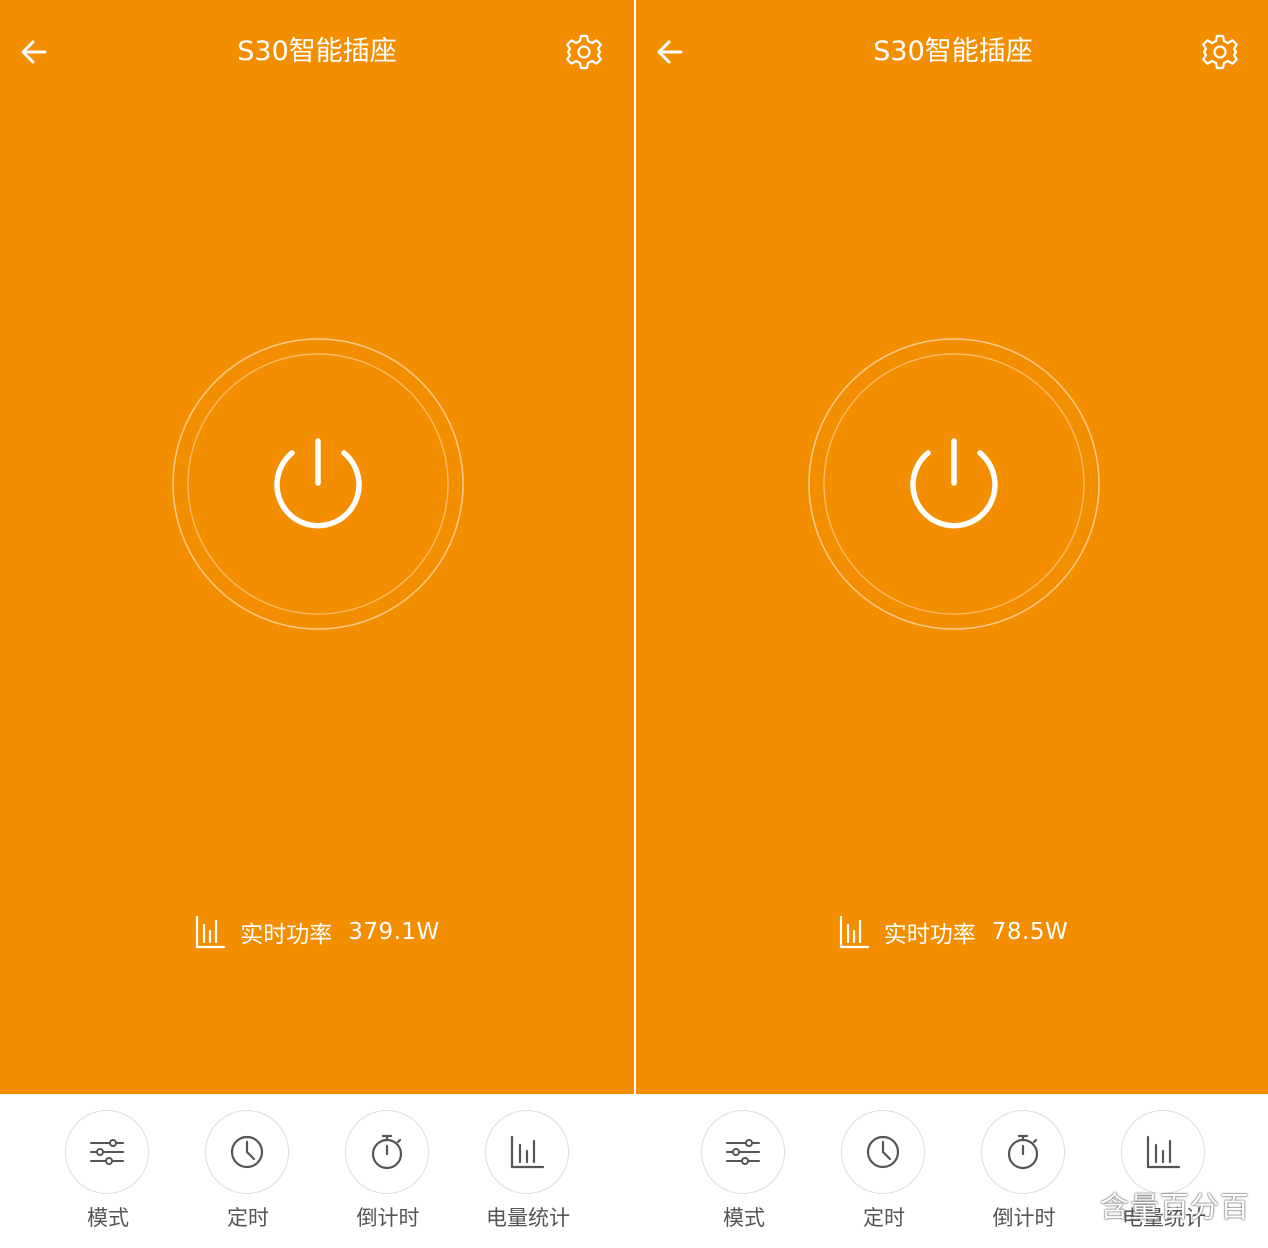  I want to click on energy-stats-button: 电量统计, so click(528, 1175).